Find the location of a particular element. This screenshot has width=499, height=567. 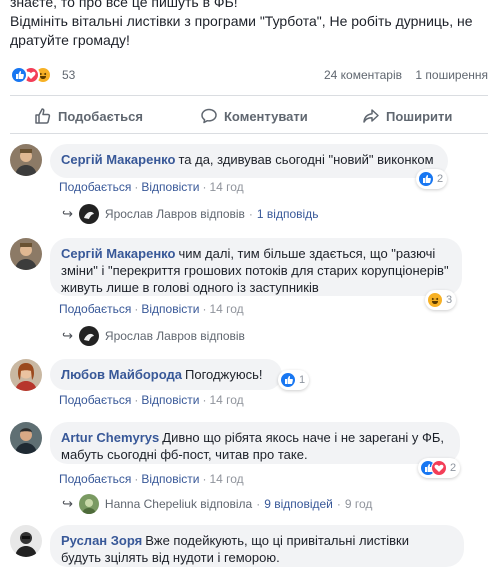

comment-text: мабуть сьогодні фб-пост, читав про таке. is located at coordinates (184, 454).